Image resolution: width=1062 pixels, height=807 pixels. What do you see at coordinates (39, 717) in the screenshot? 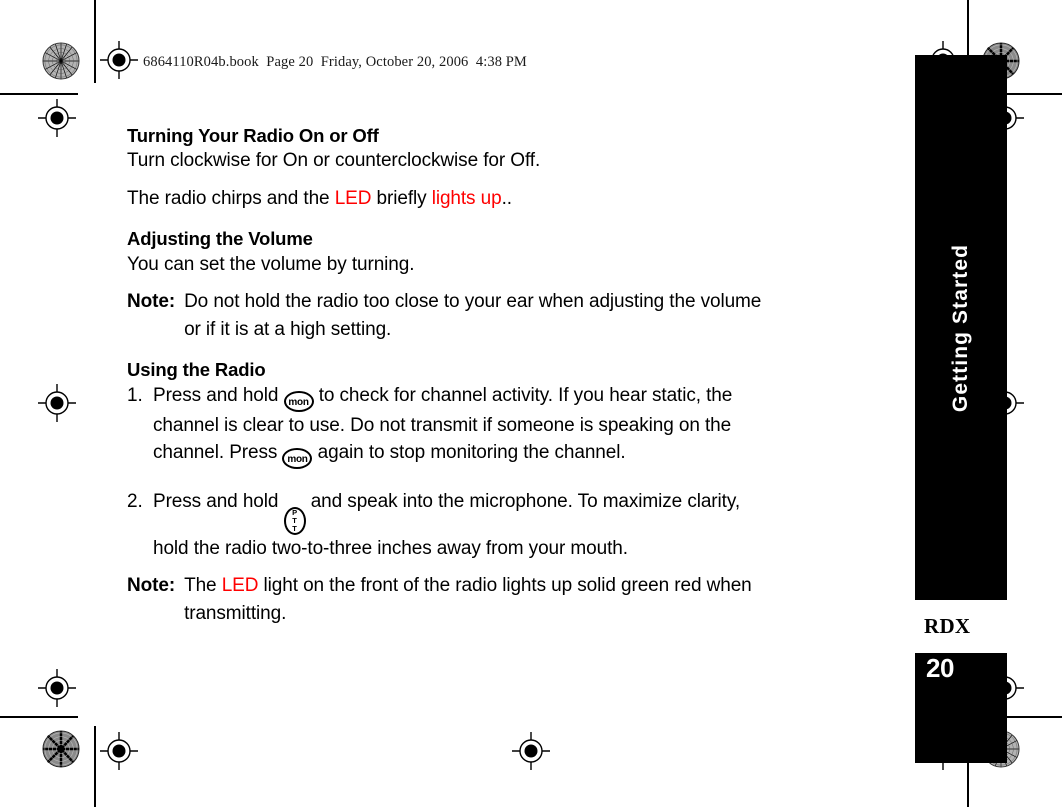
I see `crop-line-bottom-left-h` at bounding box center [39, 717].